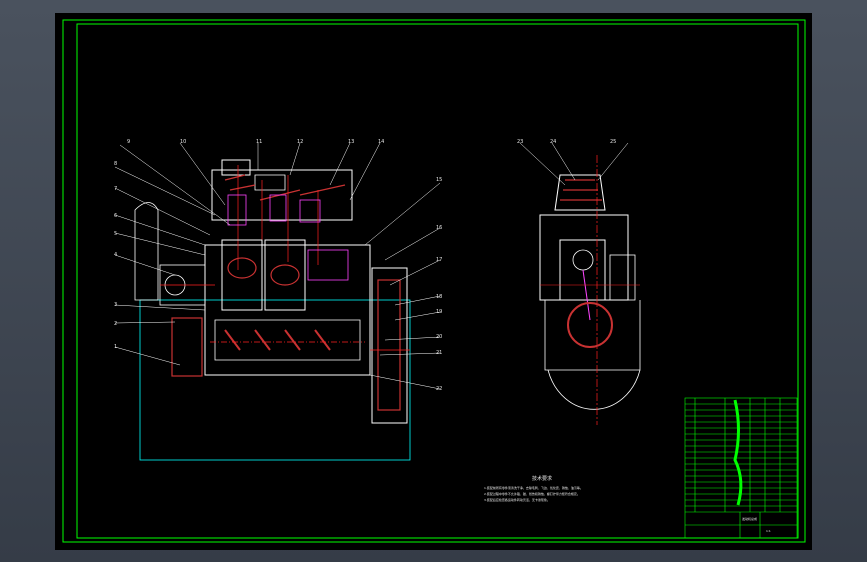 This screenshot has width=867, height=562. Describe the element at coordinates (613, 142) in the screenshot. I see `part-label: 25` at that location.